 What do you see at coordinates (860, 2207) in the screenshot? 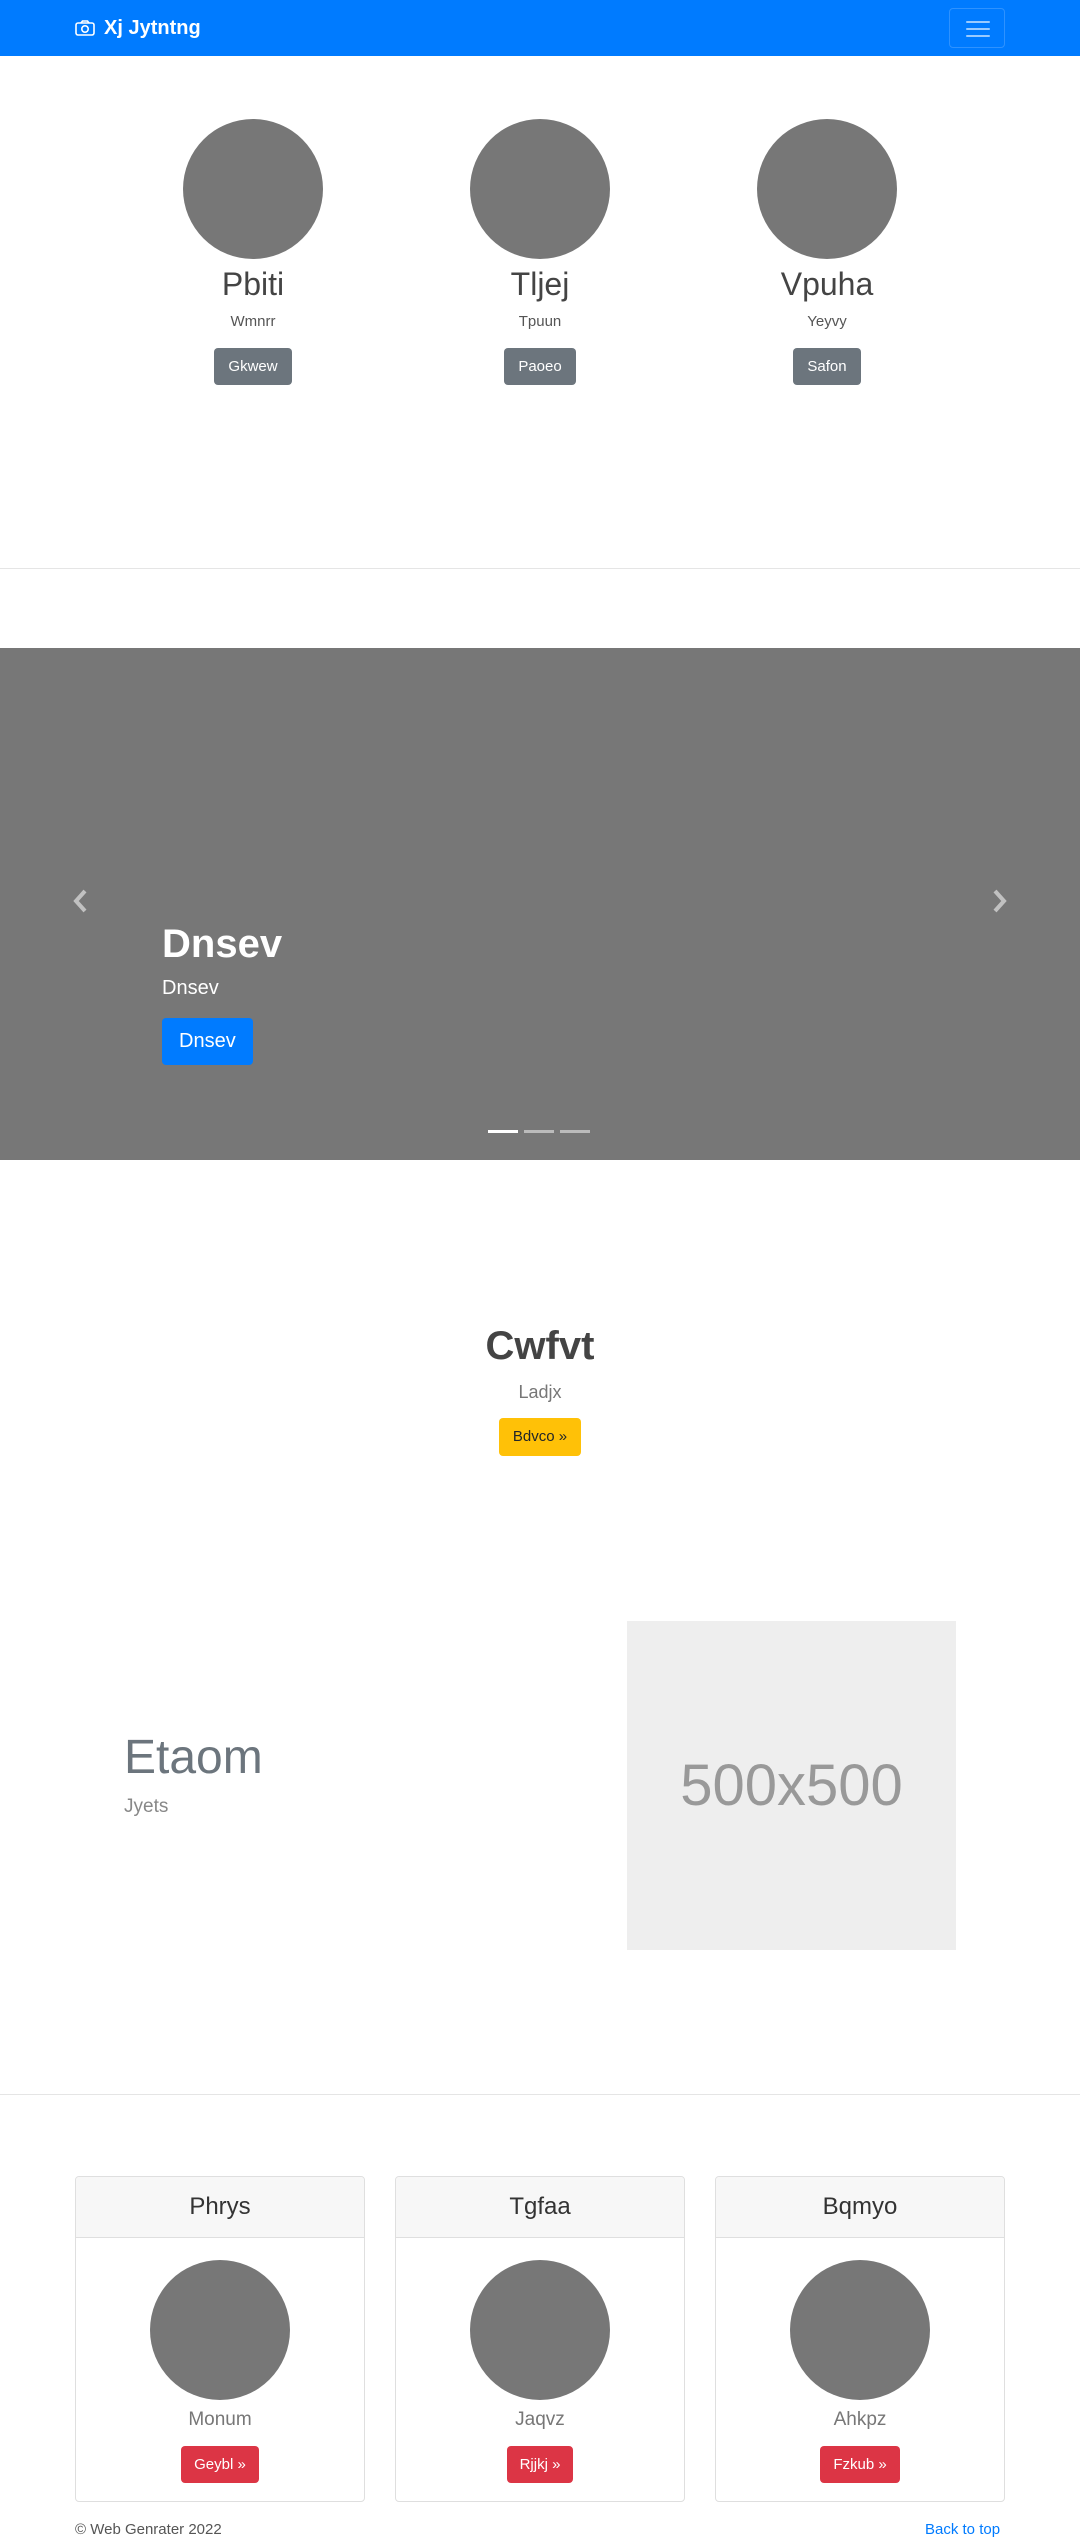
I see `card-header: Bqmyo` at bounding box center [860, 2207].